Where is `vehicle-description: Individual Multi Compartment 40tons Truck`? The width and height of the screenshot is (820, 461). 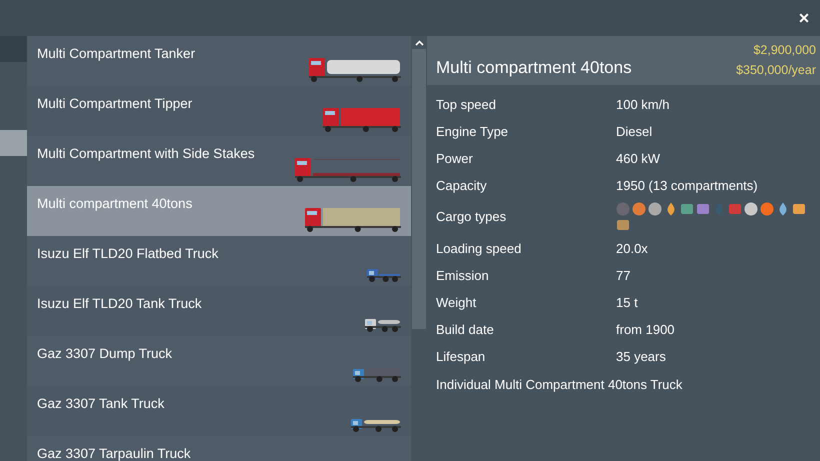 vehicle-description: Individual Multi Compartment 40tons Truck is located at coordinates (560, 385).